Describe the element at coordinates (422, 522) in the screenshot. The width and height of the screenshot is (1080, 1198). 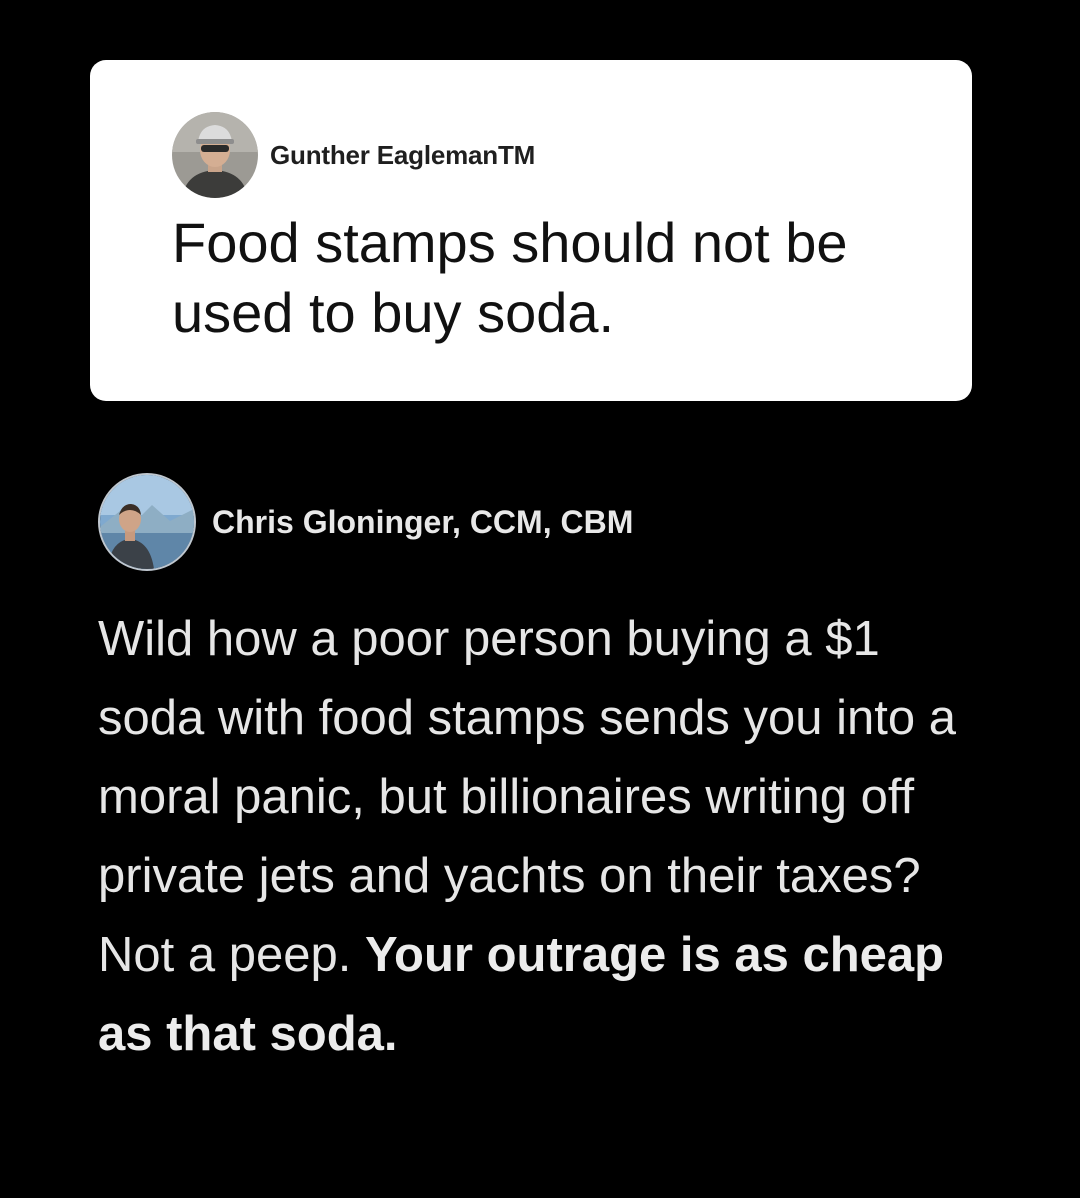
I see `reply-author-name: Chris Gloninger, CCM, CBM` at that location.